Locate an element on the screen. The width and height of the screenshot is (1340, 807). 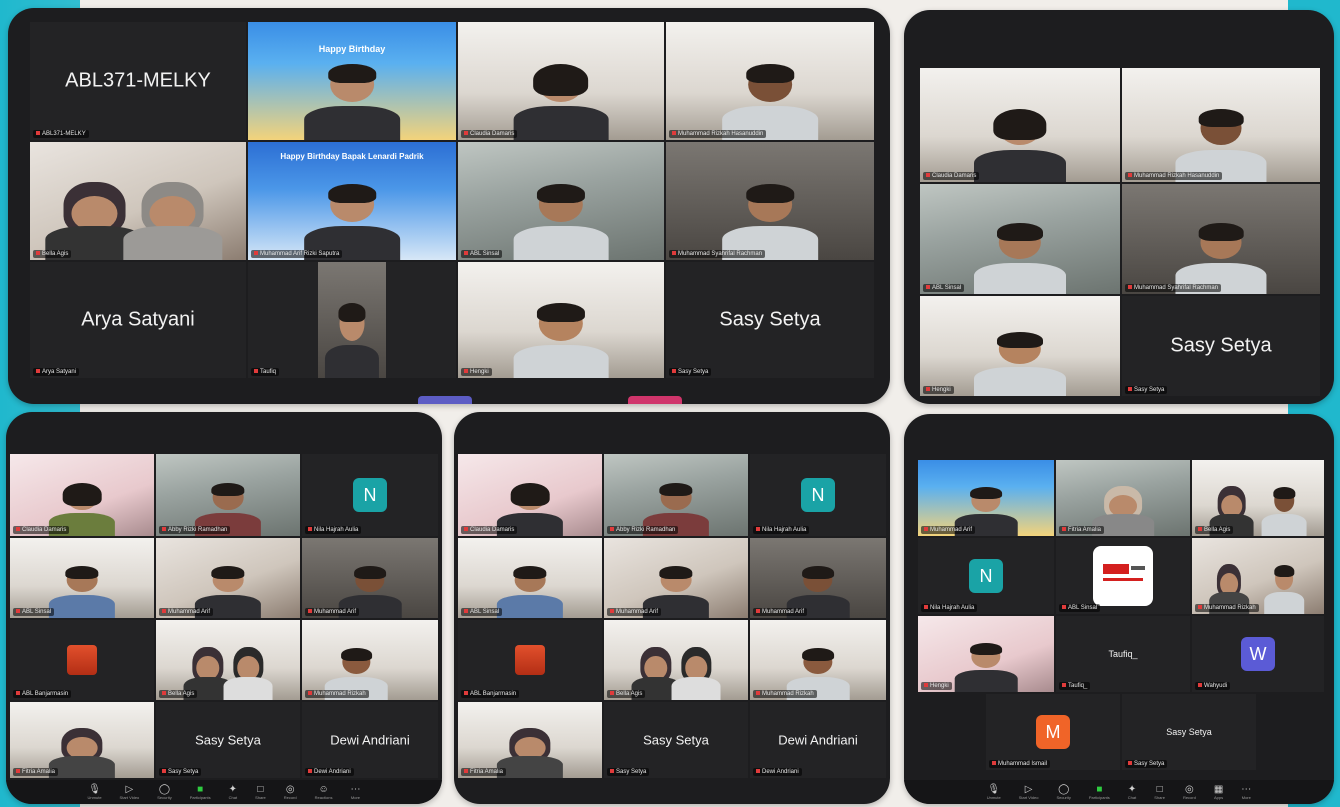
participant-name: Arya Satyani is located at coordinates (138, 319).